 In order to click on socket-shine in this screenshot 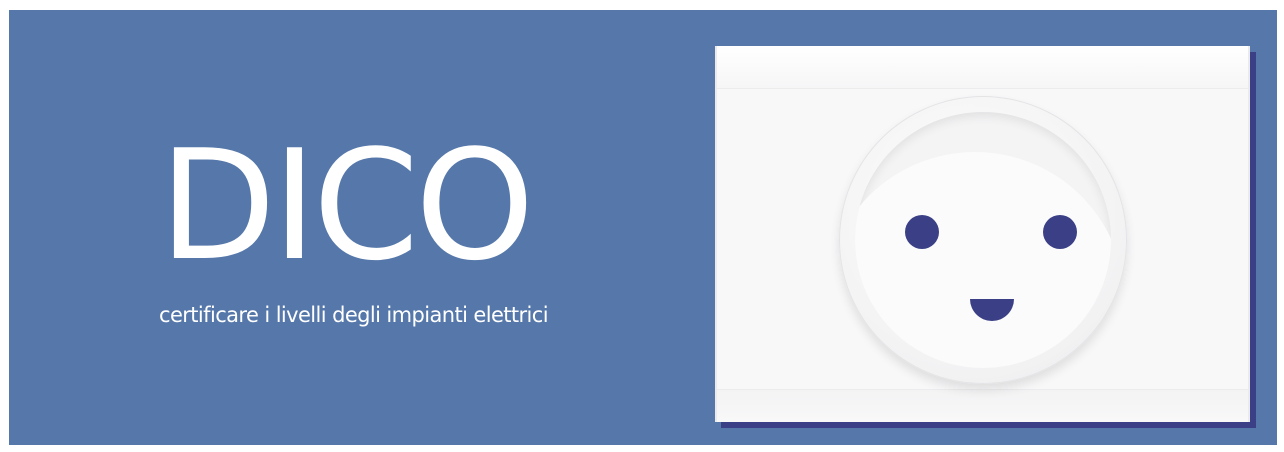, I will do `click(983, 260)`.